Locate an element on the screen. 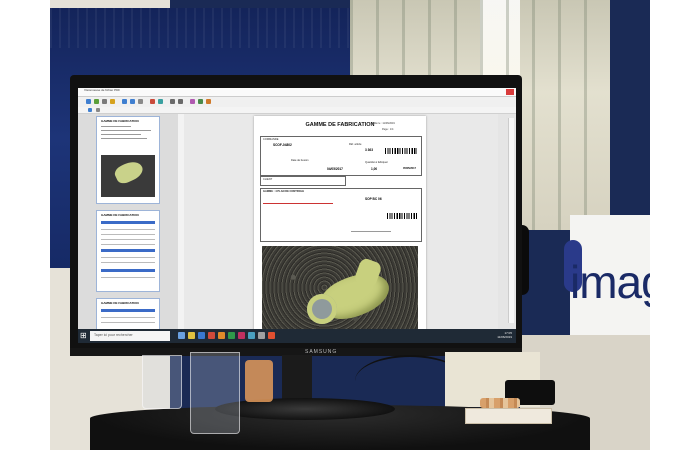 The height and width of the screenshot is (450, 700). note-line is located at coordinates (298, 203).